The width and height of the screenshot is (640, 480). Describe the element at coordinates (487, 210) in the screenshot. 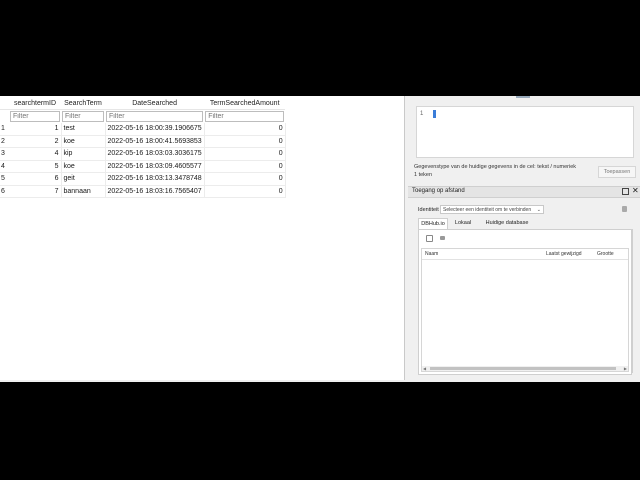

I see `identity-select-value: Selecteer een identiteit om te verbinden` at that location.